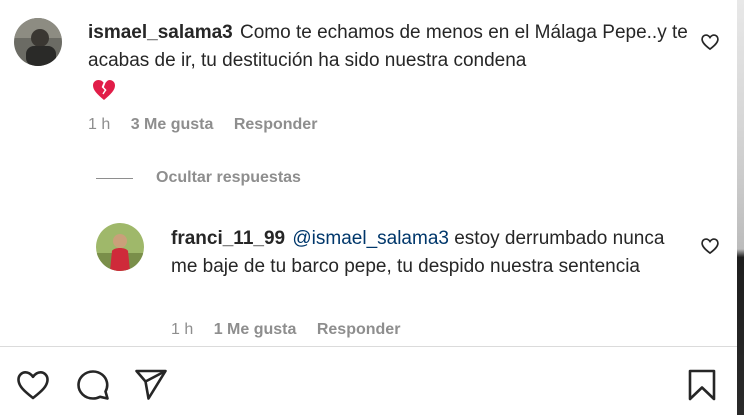  Describe the element at coordinates (368, 346) in the screenshot. I see `actions-divider` at that location.